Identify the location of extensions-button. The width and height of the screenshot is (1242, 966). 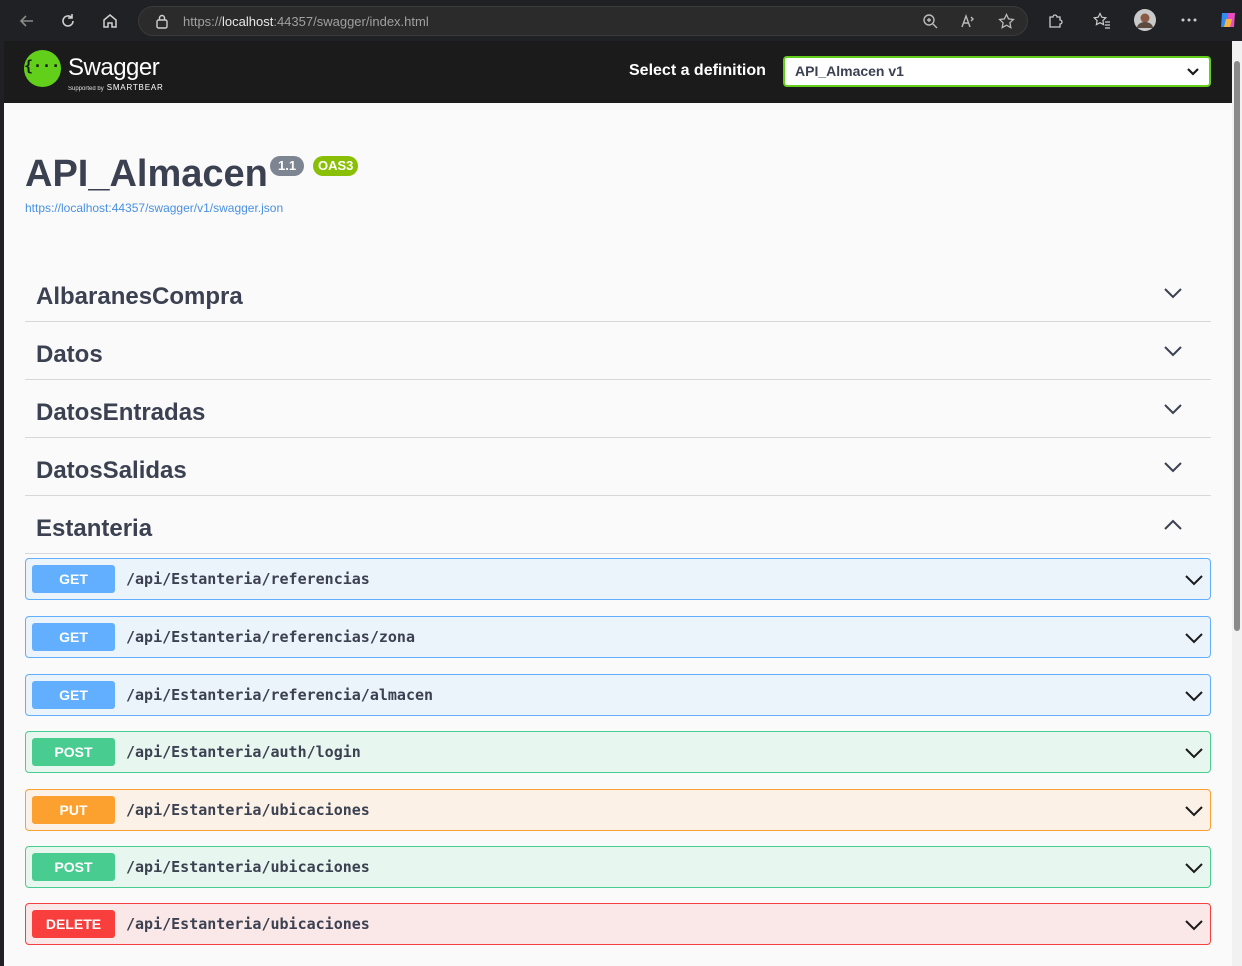
(1055, 20).